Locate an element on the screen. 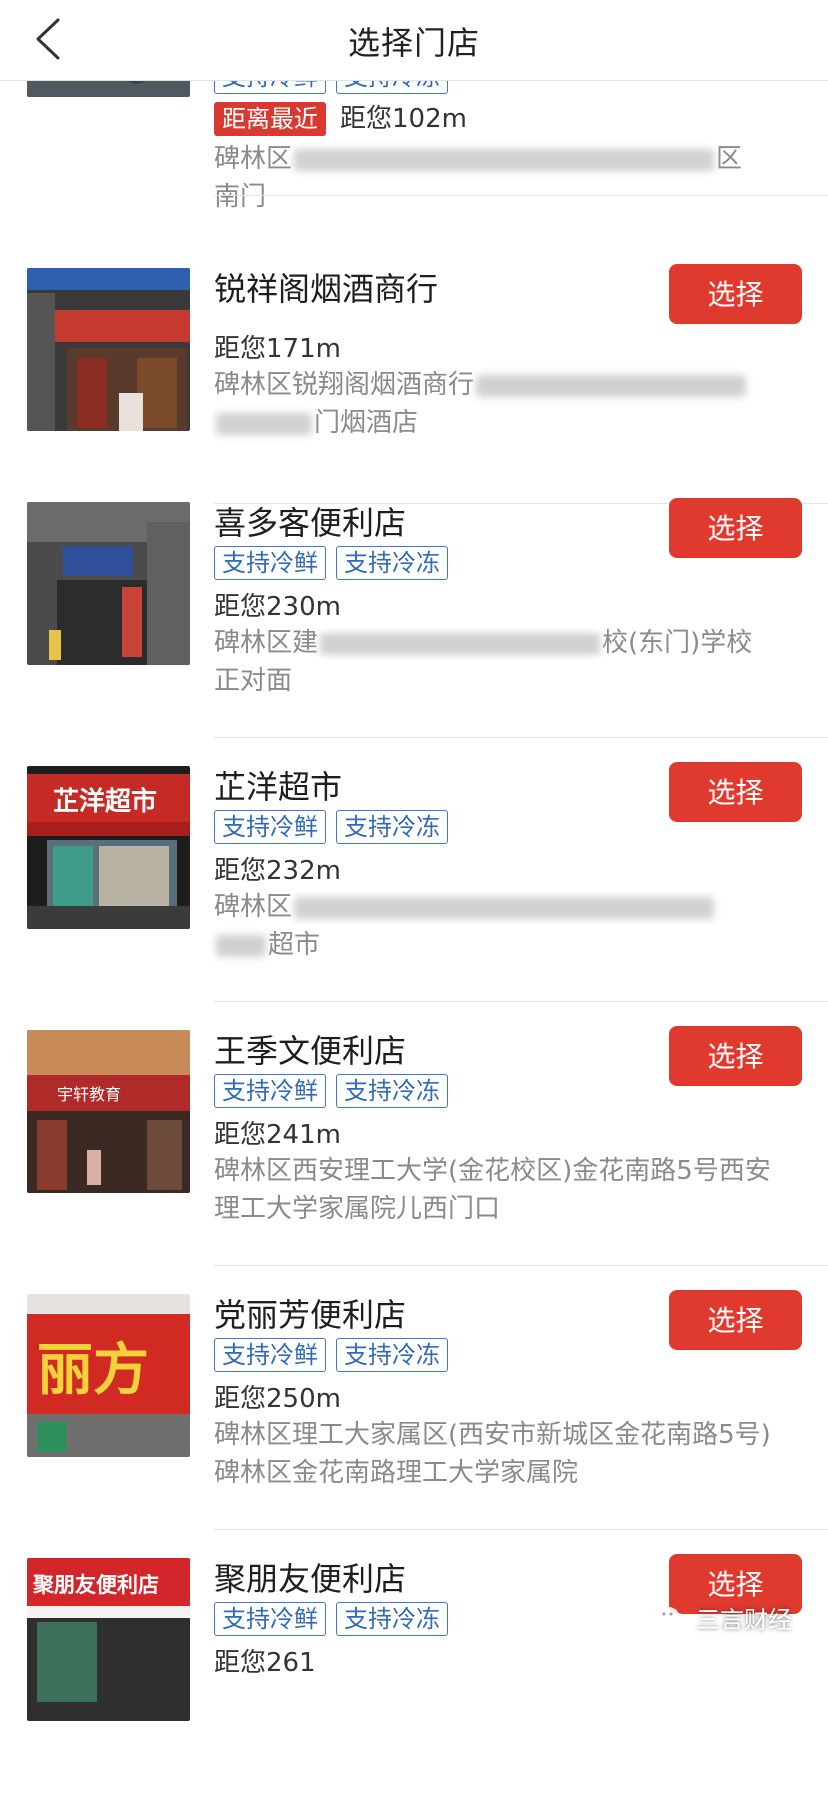 This screenshot has width=828, height=1794. store-name: 聚朋友便利店 is located at coordinates (310, 1579).